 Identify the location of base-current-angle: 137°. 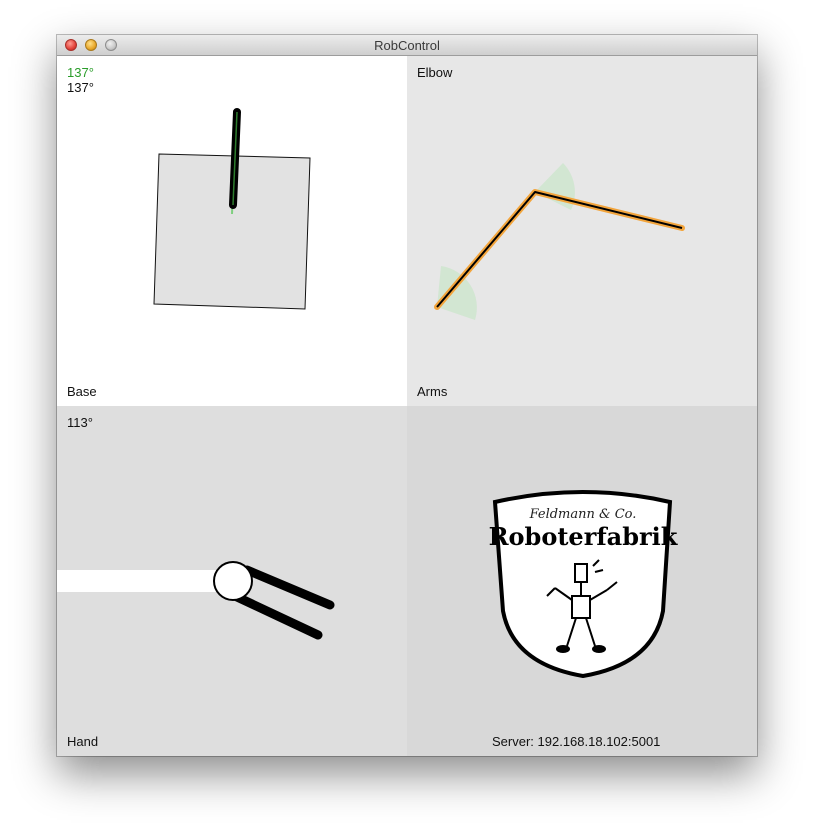
(80, 87).